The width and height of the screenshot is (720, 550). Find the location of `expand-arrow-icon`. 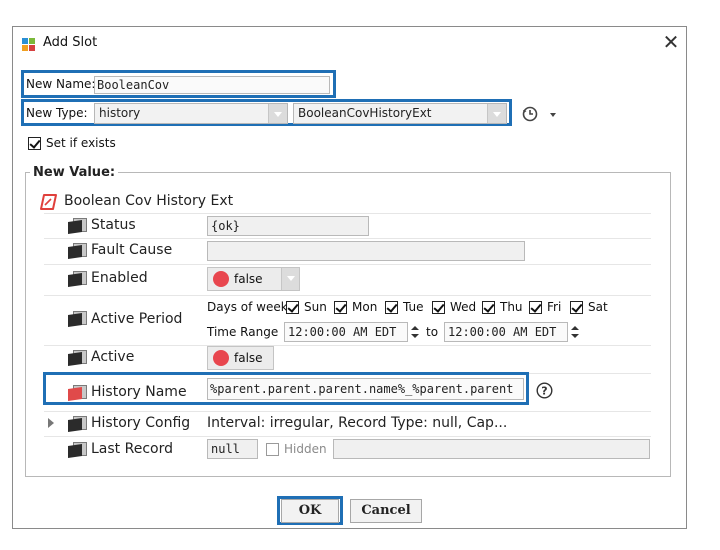

expand-arrow-icon is located at coordinates (51, 423).